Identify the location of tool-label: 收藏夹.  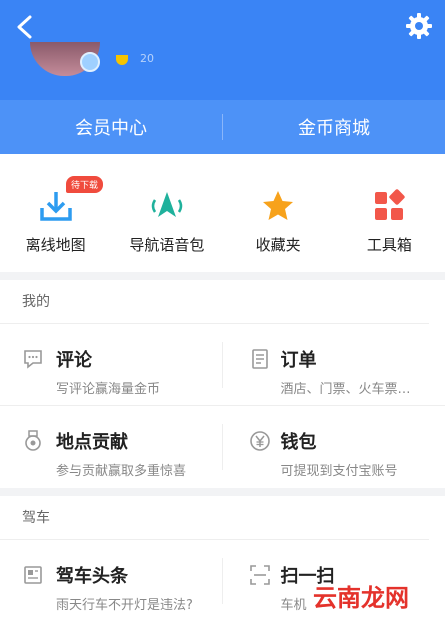
(278, 245).